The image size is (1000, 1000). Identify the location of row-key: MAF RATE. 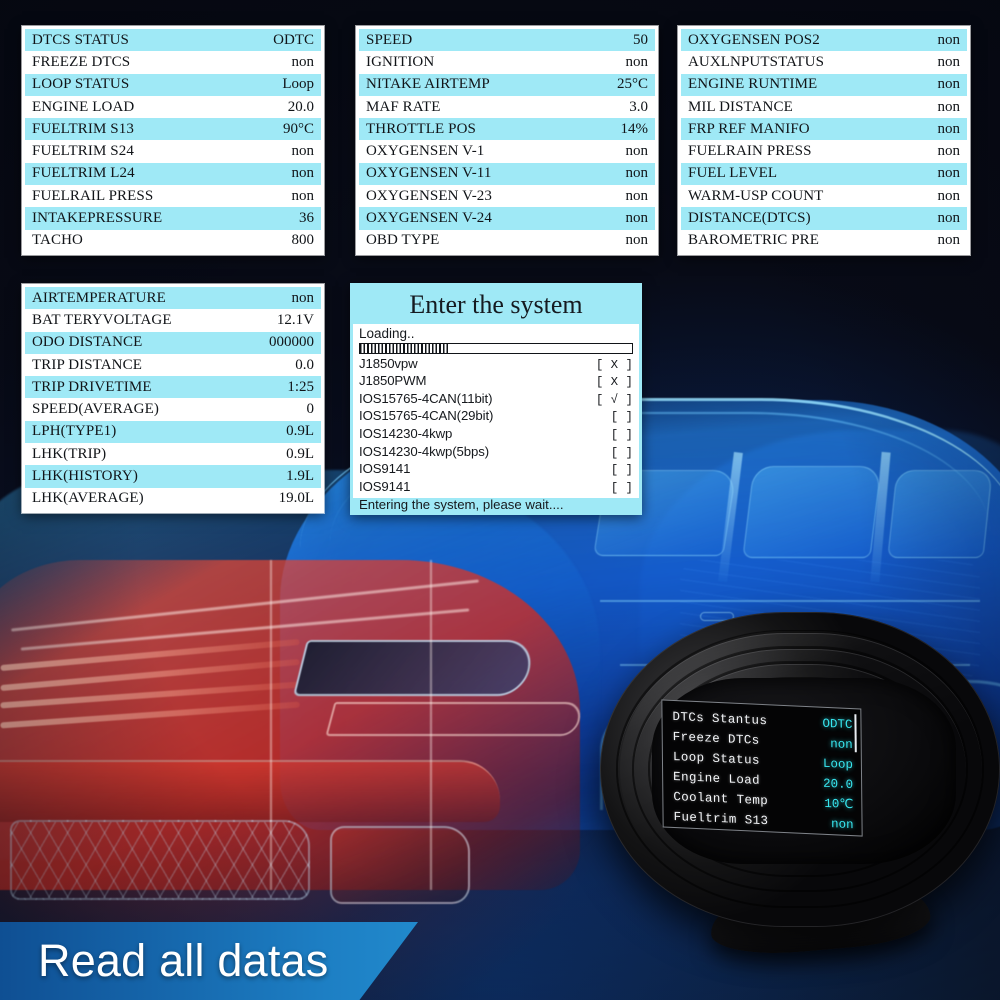
(403, 106).